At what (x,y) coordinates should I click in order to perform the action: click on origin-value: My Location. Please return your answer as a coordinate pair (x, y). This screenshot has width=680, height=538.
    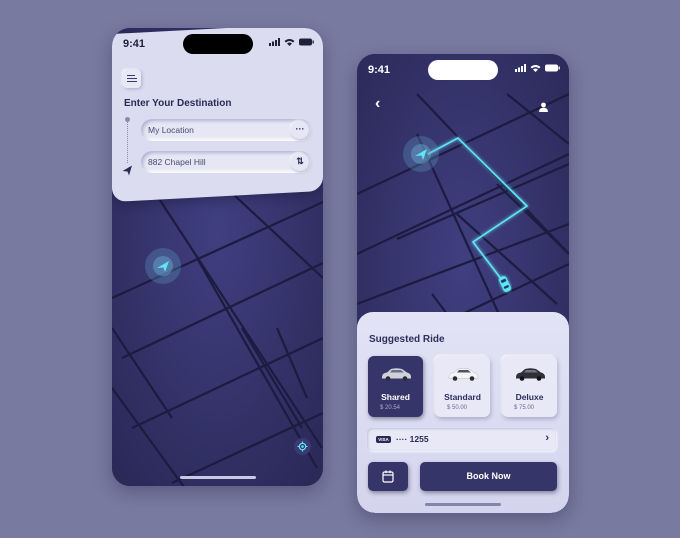
    Looking at the image, I should click on (171, 130).